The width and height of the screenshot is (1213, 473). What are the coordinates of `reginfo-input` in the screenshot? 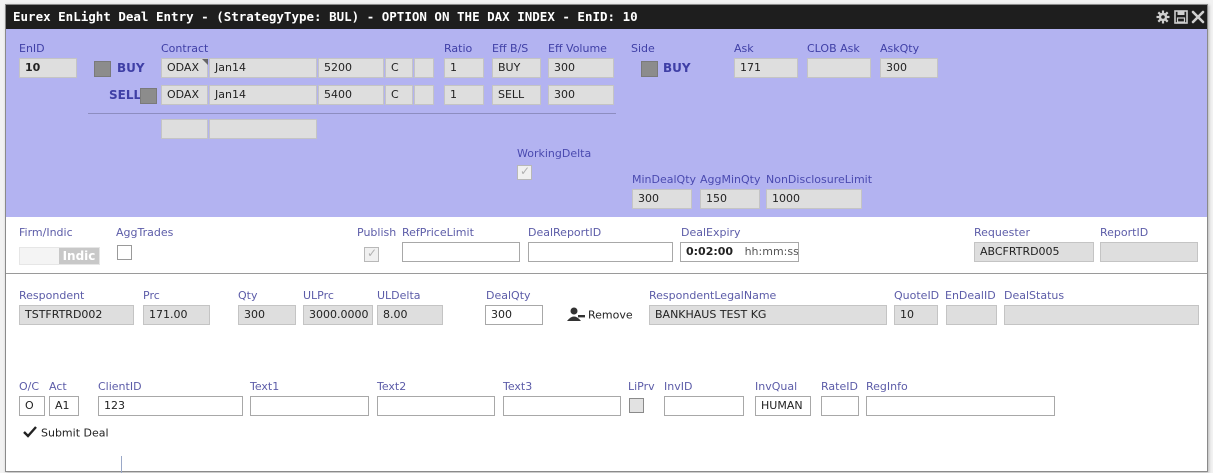 It's located at (960, 406).